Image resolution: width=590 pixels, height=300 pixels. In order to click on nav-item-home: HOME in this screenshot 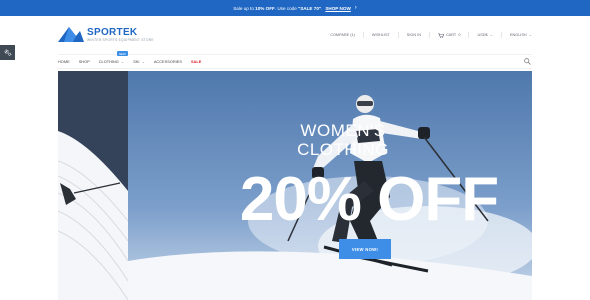, I will do `click(64, 61)`.